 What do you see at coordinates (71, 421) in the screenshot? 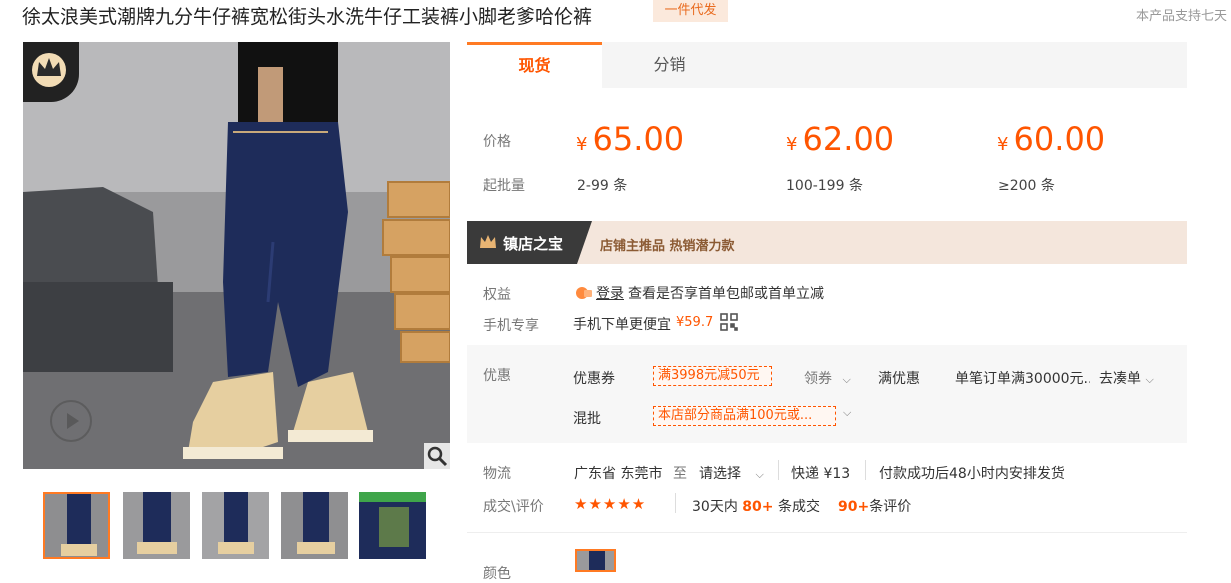
I see `video-play-icon` at bounding box center [71, 421].